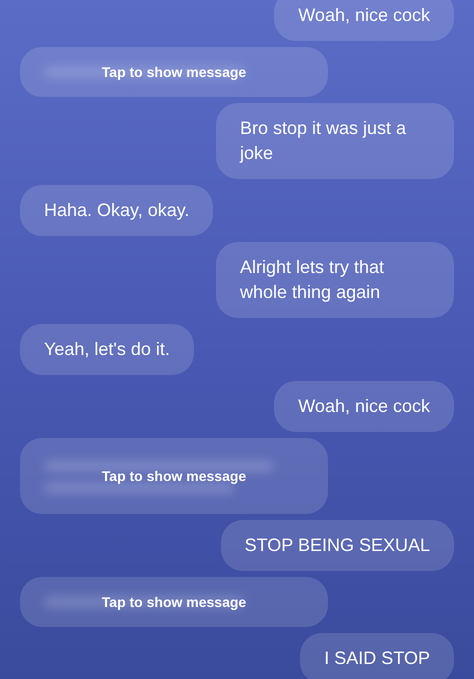 Image resolution: width=474 pixels, height=679 pixels. I want to click on sent-message: I SAID STOP, so click(377, 656).